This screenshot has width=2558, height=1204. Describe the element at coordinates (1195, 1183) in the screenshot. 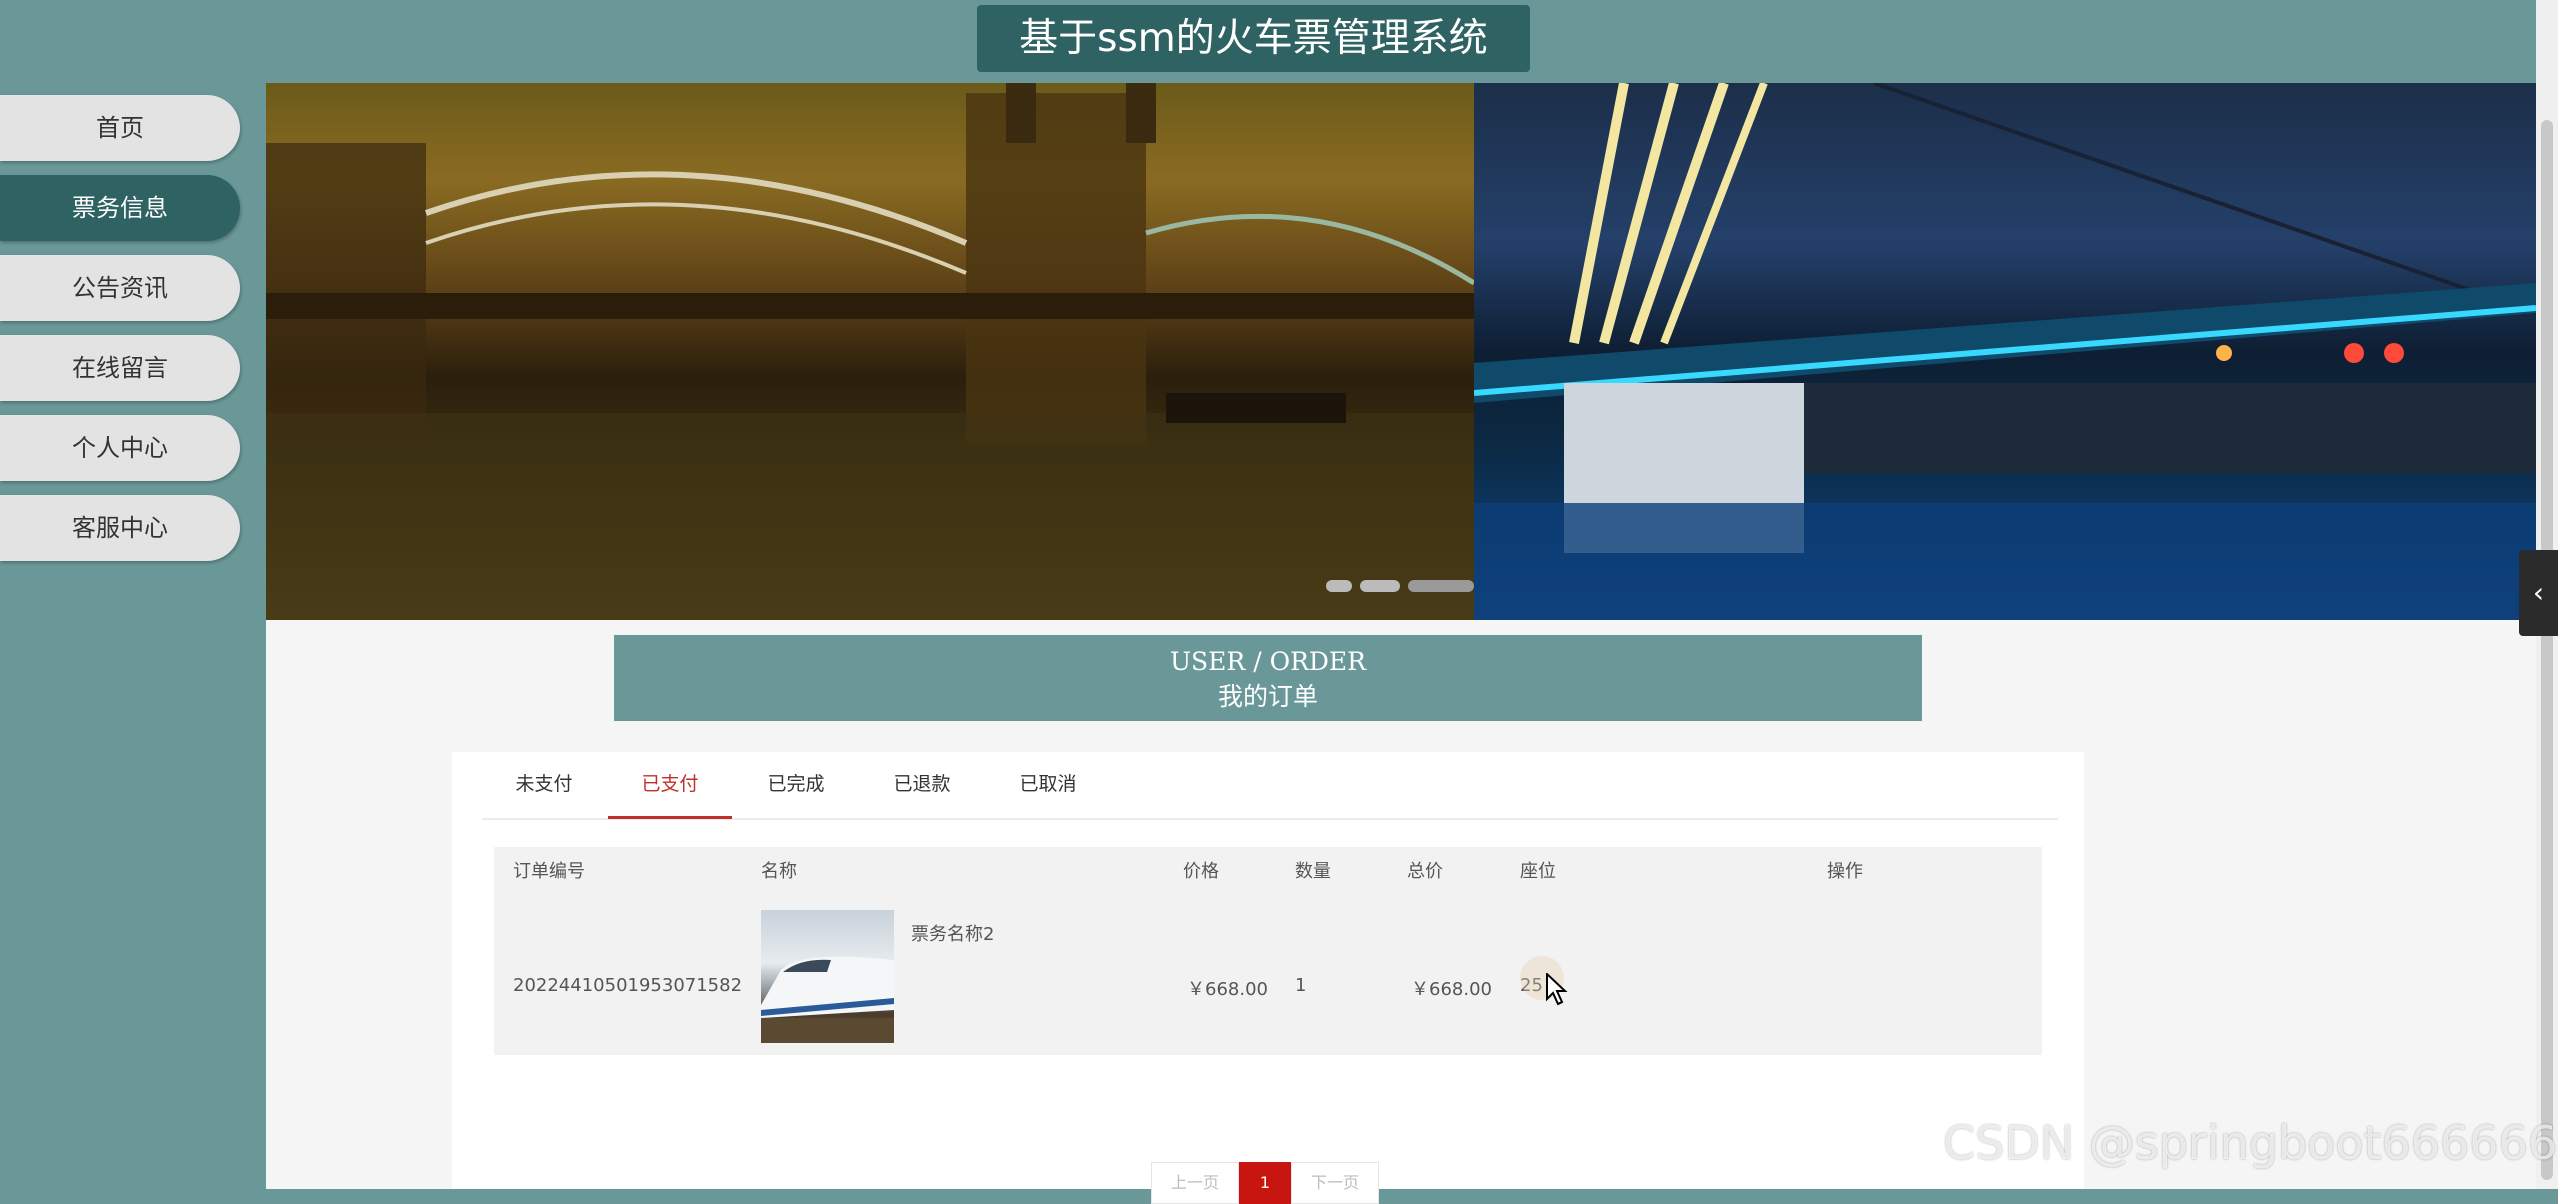

I see `prev-page-button: 上一页` at that location.